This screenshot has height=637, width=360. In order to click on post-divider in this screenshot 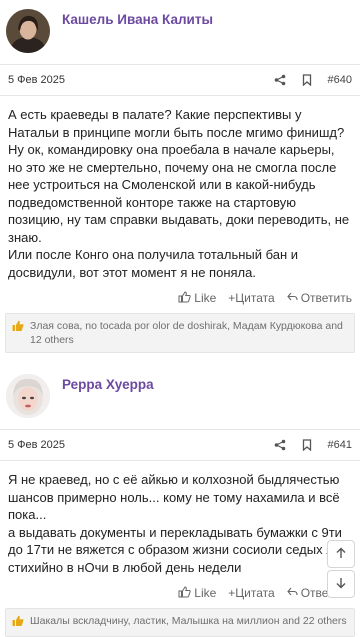, I will do `click(180, 359)`.